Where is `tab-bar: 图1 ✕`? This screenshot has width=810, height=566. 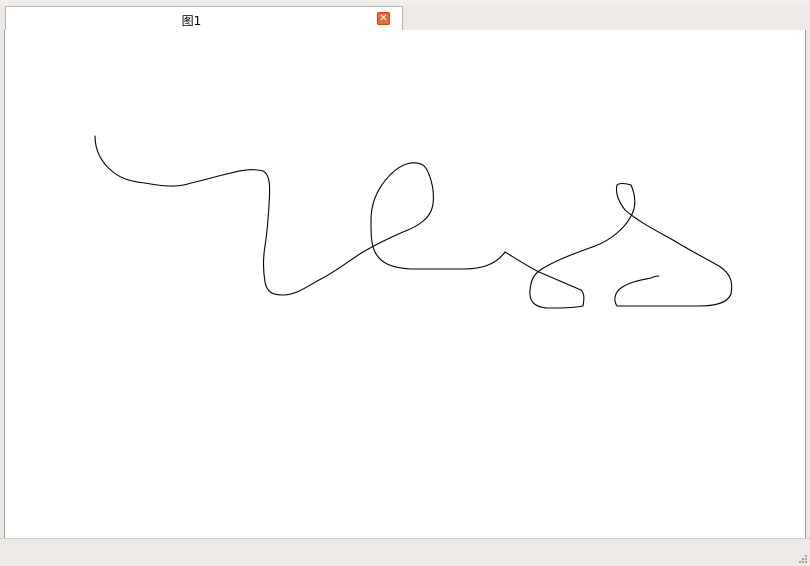
tab-bar: 图1 ✕ is located at coordinates (405, 18).